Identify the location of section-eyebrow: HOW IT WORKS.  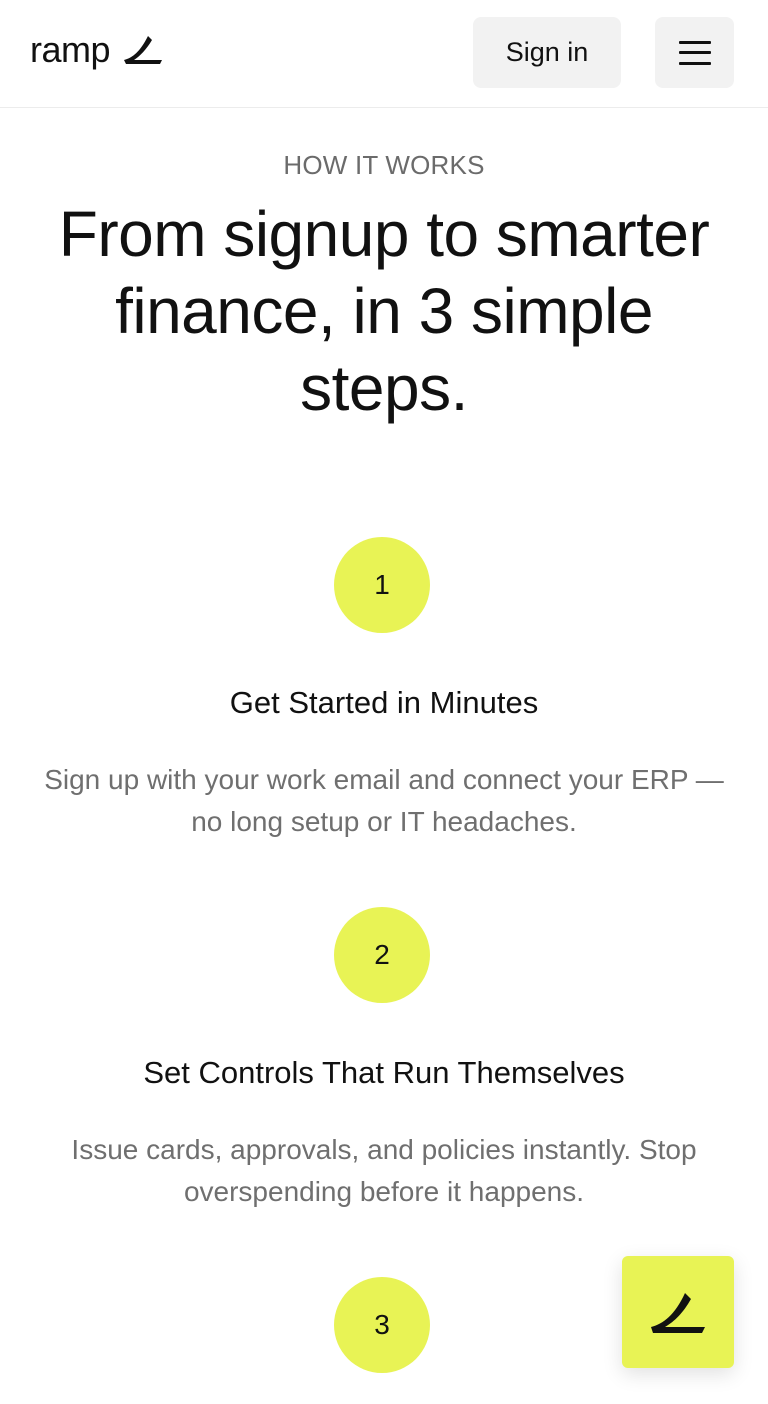
(384, 165).